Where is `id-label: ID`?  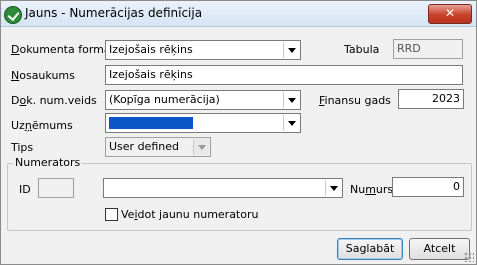 id-label: ID is located at coordinates (25, 189).